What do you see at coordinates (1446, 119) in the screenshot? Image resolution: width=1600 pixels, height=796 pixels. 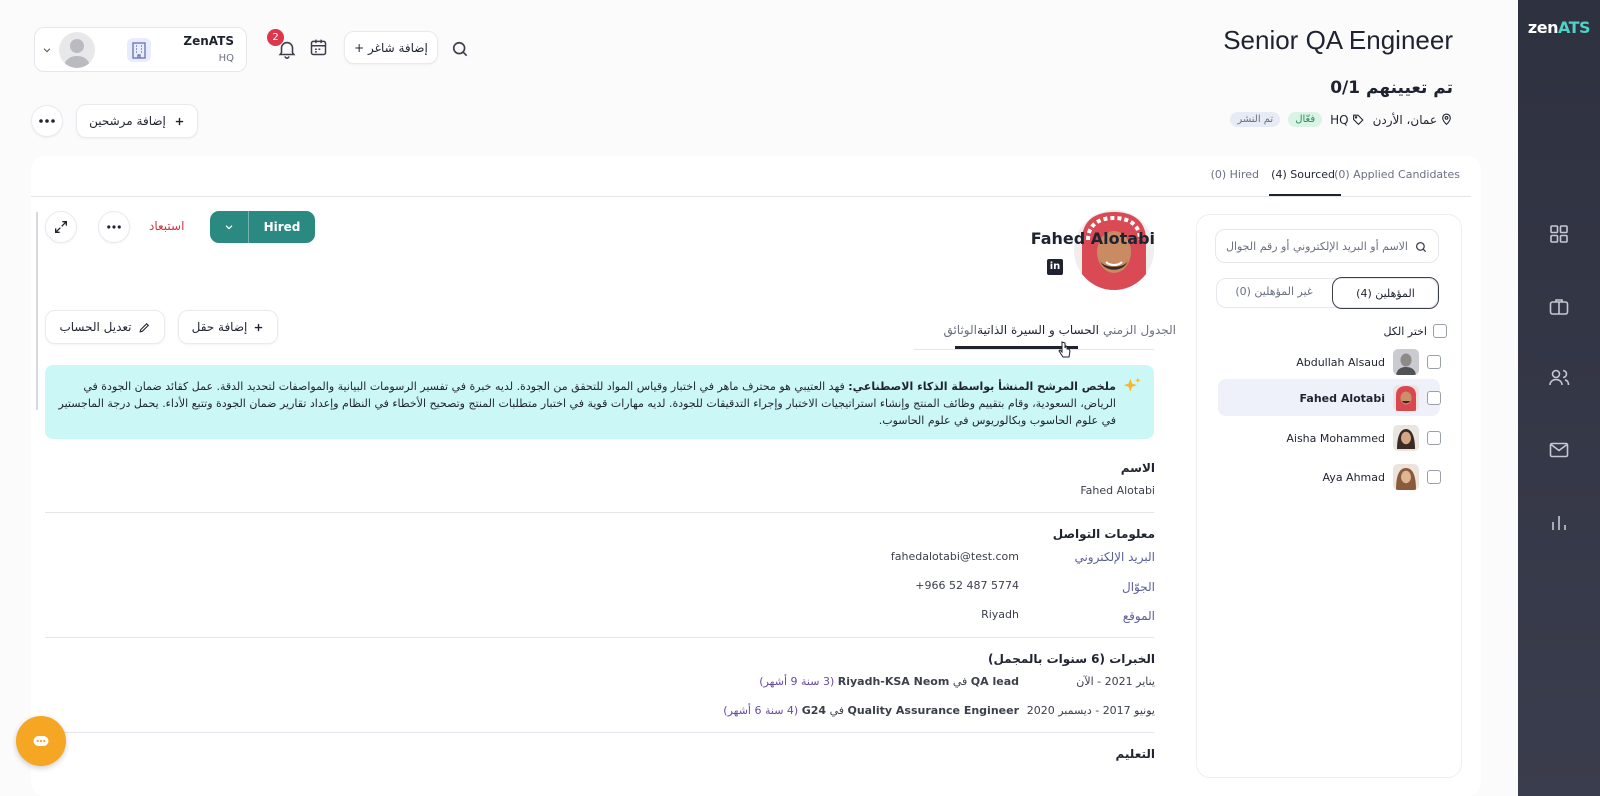 I see `location-pin-icon` at bounding box center [1446, 119].